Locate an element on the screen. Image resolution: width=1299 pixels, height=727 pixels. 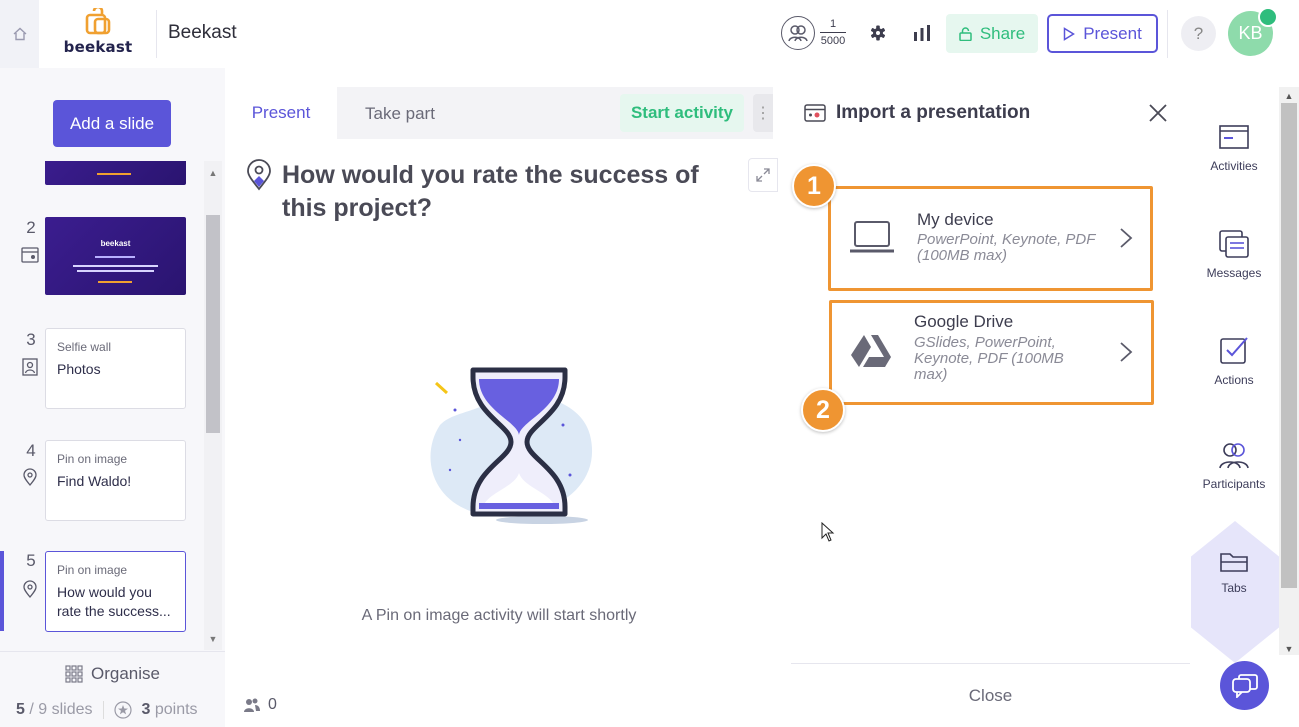
thumb-accent is located at coordinates (114, 174).